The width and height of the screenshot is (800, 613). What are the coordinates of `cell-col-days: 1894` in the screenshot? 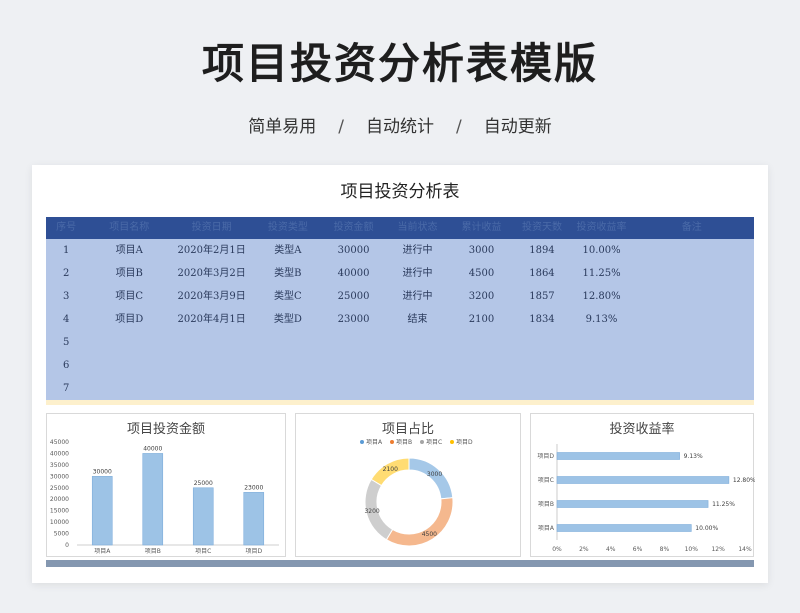 It's located at (541, 250).